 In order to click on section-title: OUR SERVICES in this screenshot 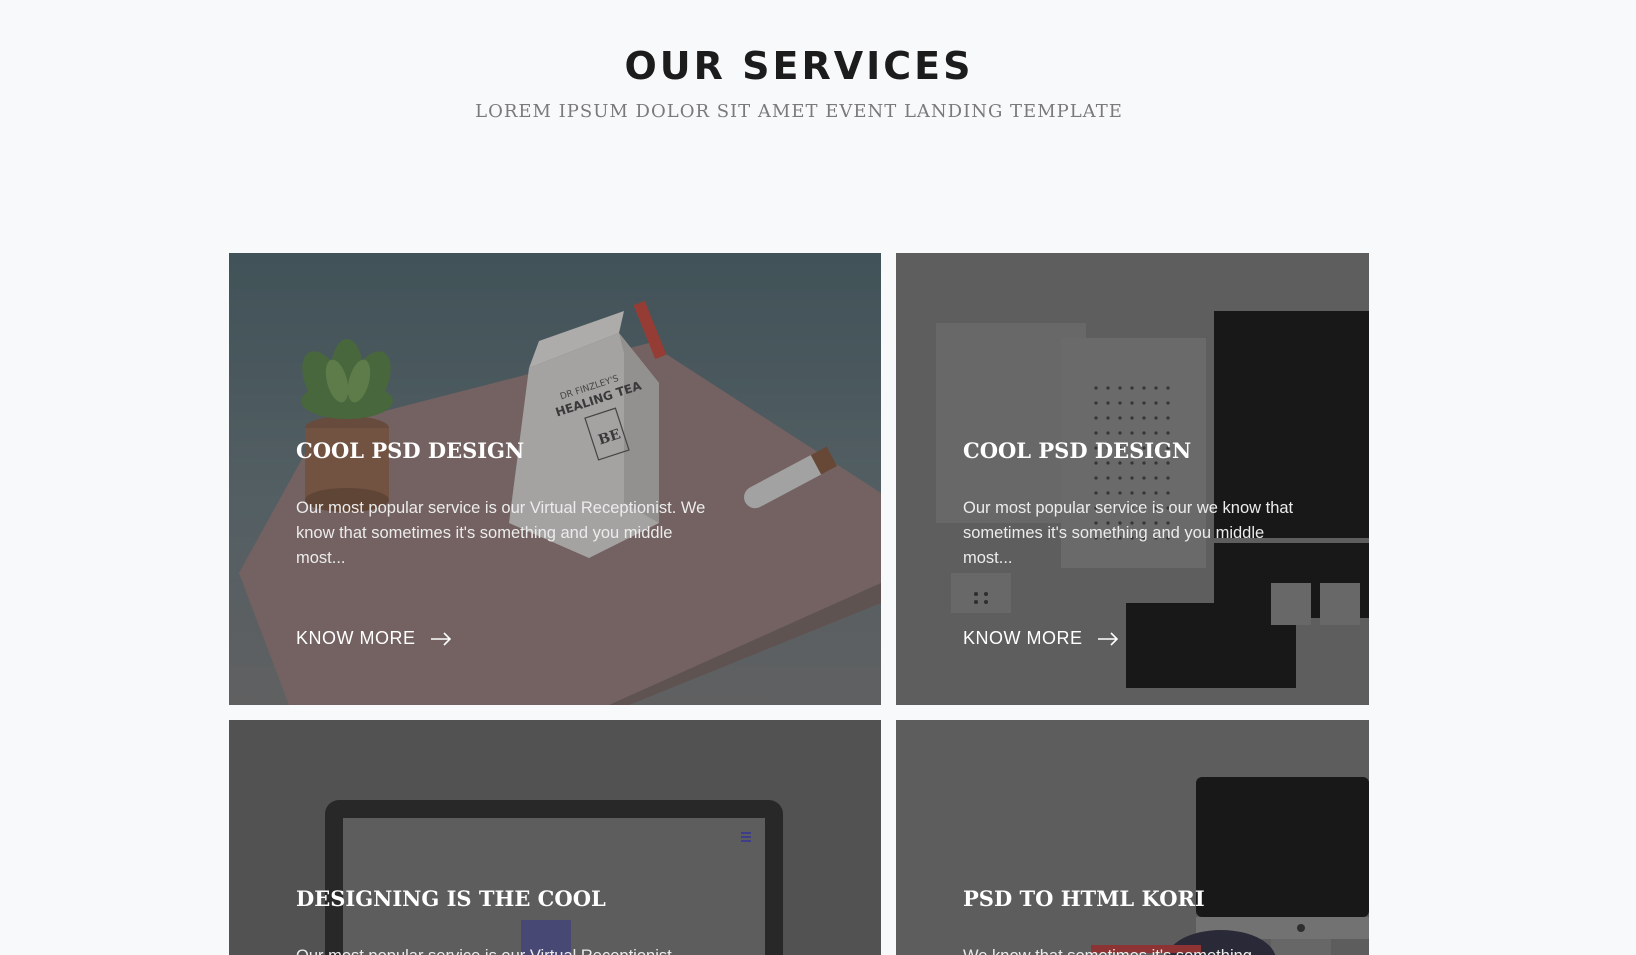, I will do `click(799, 66)`.